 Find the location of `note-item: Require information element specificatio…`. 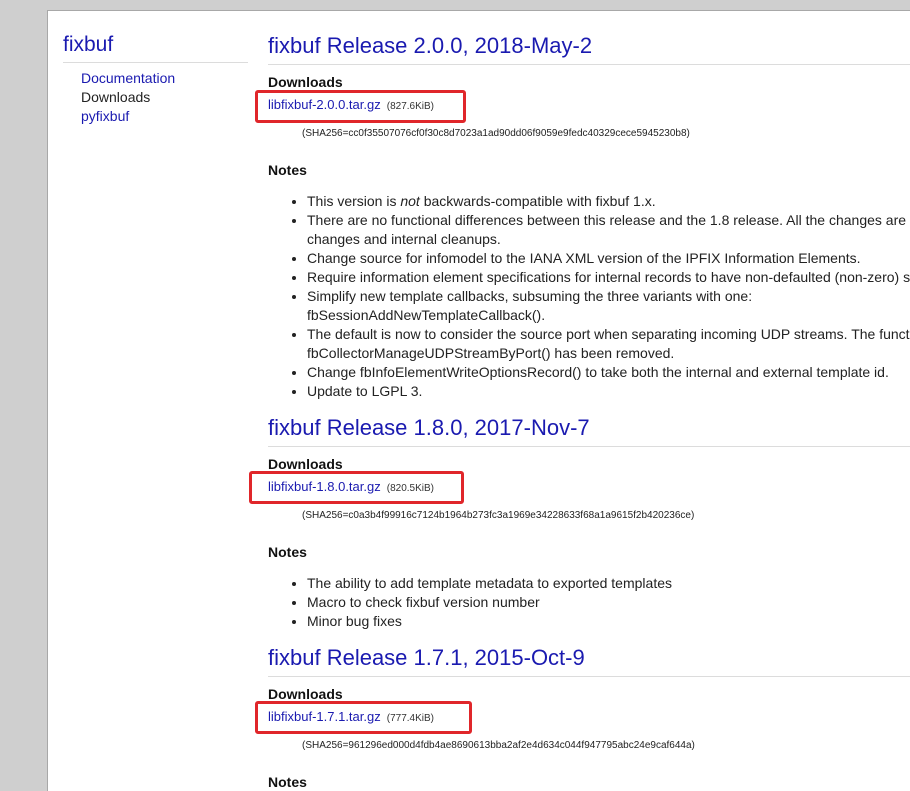

note-item: Require information element specificatio… is located at coordinates (608, 277).